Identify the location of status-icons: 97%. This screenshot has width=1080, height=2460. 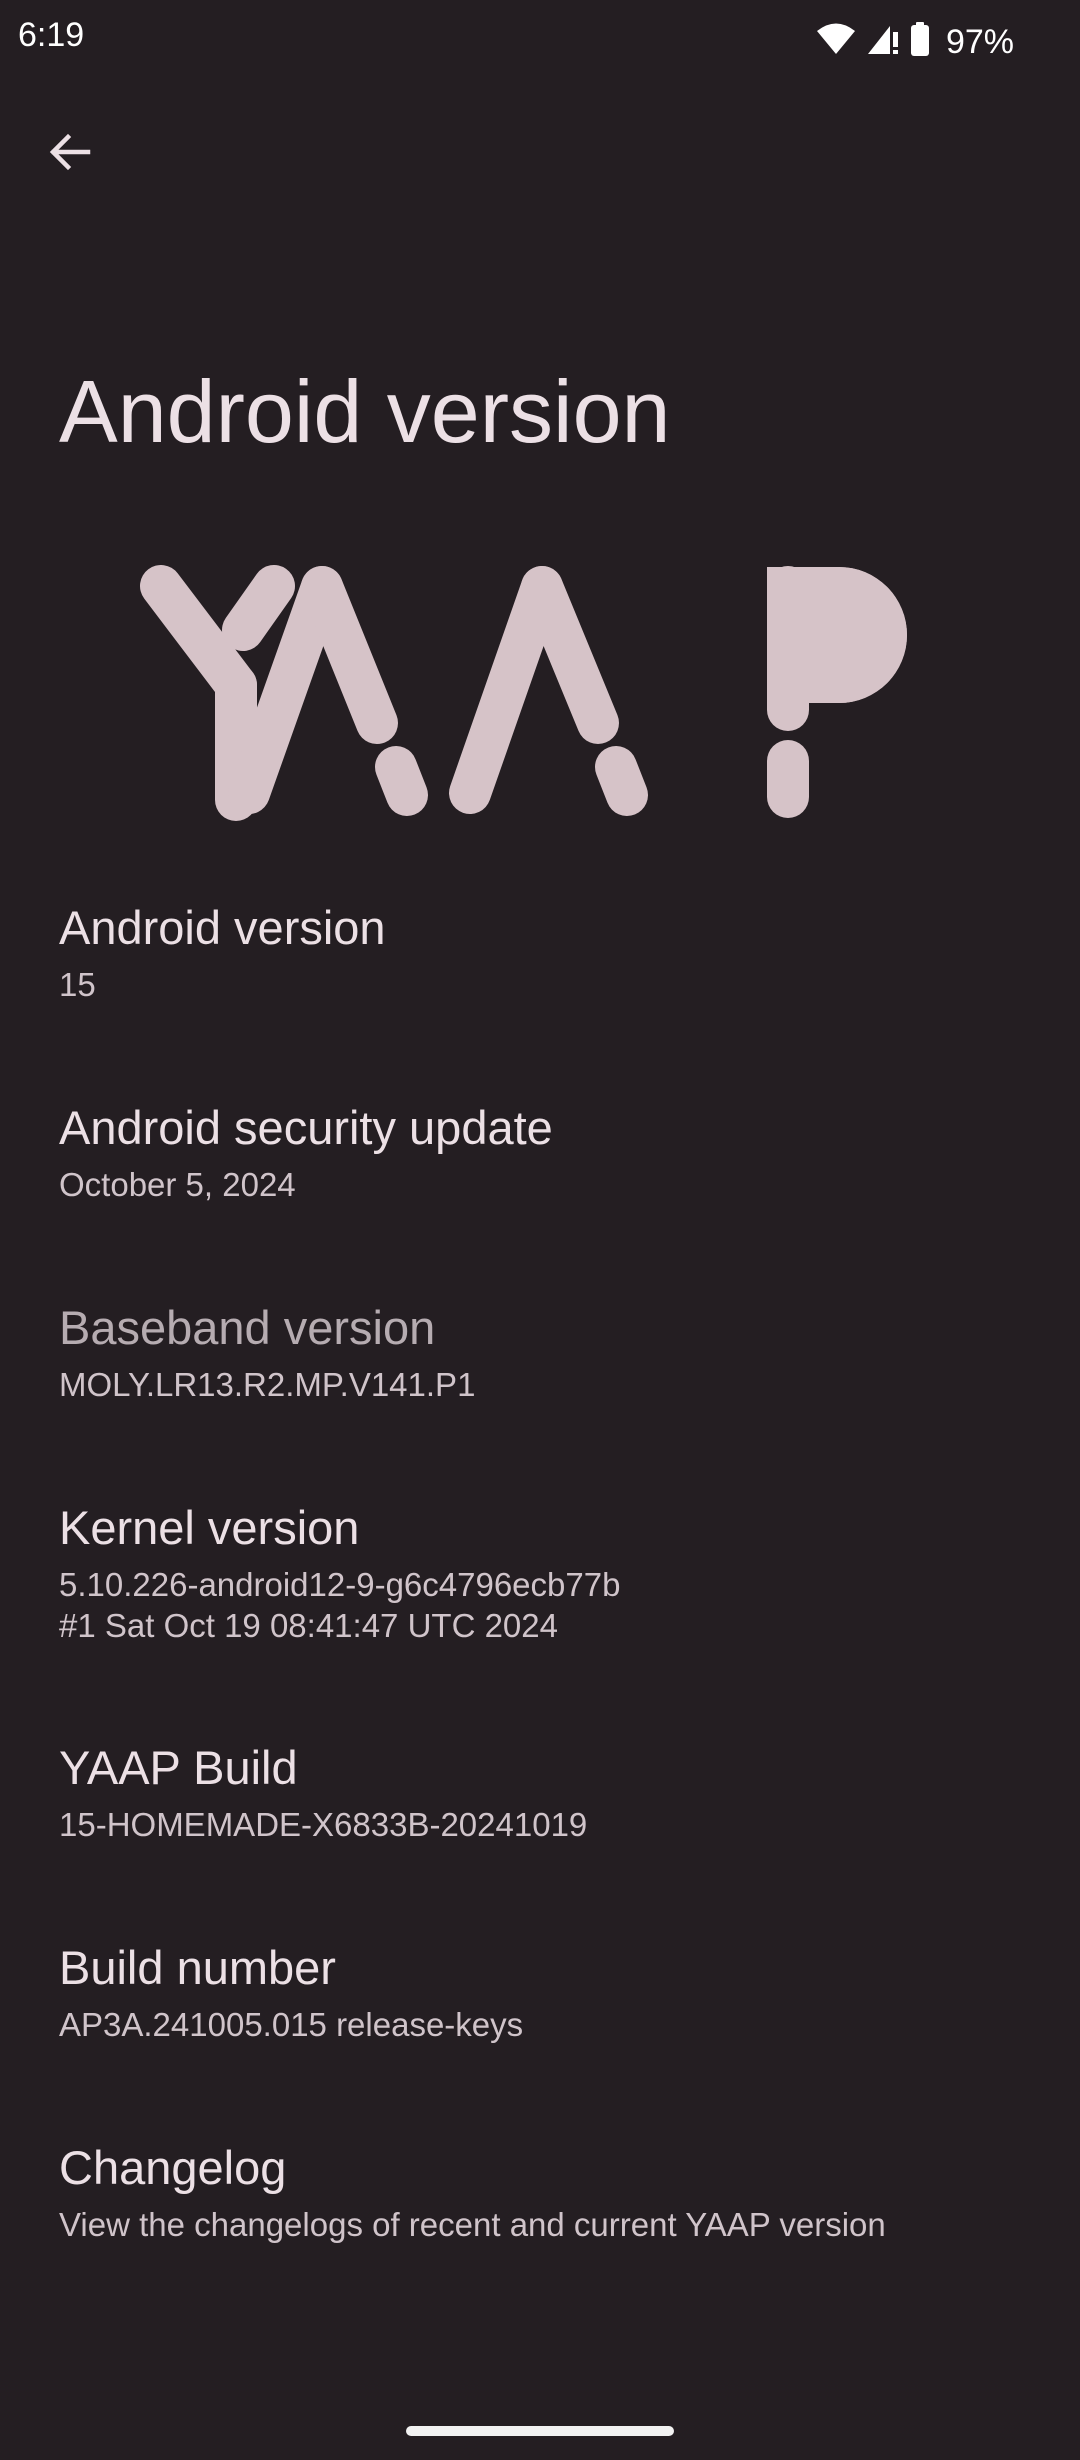
(915, 41).